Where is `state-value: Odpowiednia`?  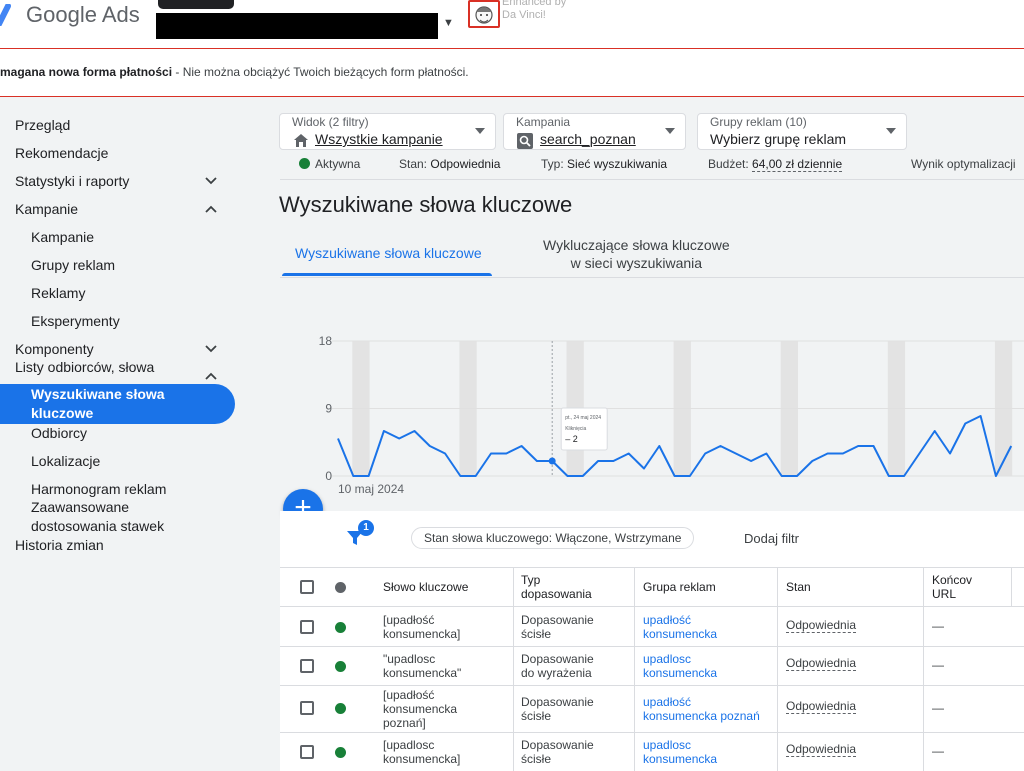 state-value: Odpowiednia is located at coordinates (465, 164).